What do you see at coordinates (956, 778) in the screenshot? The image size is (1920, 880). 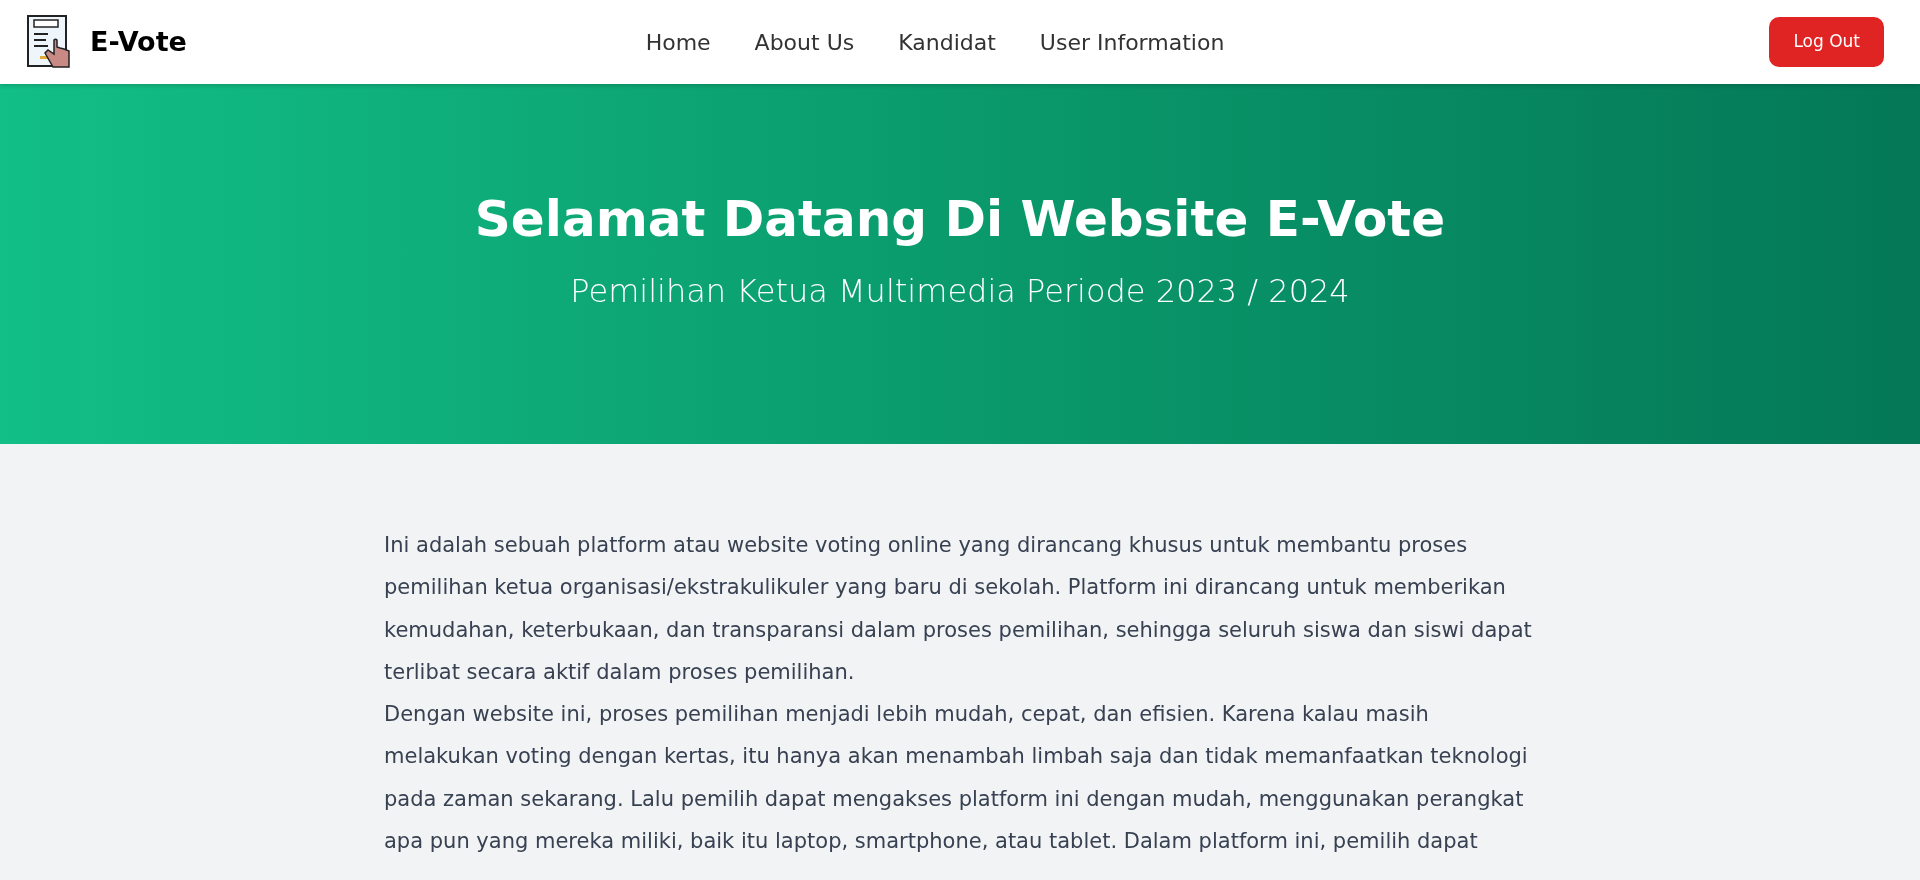 I see `body-paragraph: Dengan website ini, proses pemilihan menjadi lebih mudah, cepat, dan efisien. Karena kalau masih melakukan voting dengan kertas, itu hanya akan menambah limbah saja dan tidak memanfaatkan teknologi pada zaman sekarang. Lalu pemilih dapat mengakses platform ini dengan mudah, menggunakan perangkat apa pun yang mereka miliki, baik itu laptop, smartphone, atau tablet. Dalam platform ini, pemilih dapat` at bounding box center [956, 778].